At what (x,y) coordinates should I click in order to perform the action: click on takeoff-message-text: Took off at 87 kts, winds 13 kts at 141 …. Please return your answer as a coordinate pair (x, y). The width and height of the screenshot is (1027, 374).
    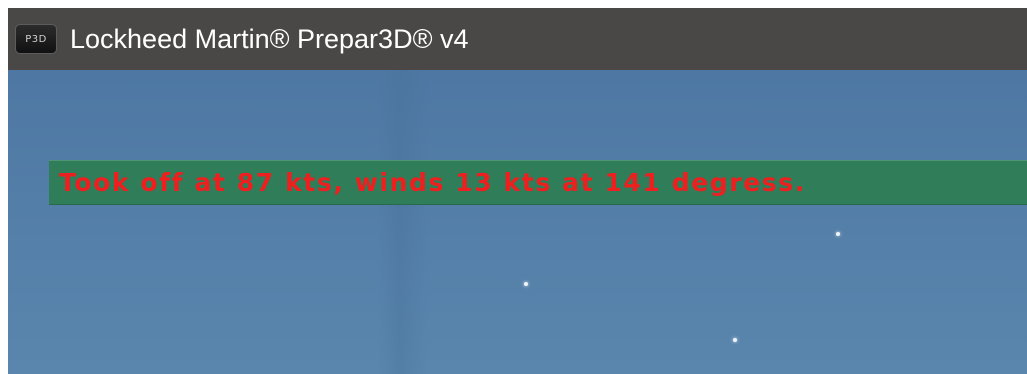
    Looking at the image, I should click on (432, 182).